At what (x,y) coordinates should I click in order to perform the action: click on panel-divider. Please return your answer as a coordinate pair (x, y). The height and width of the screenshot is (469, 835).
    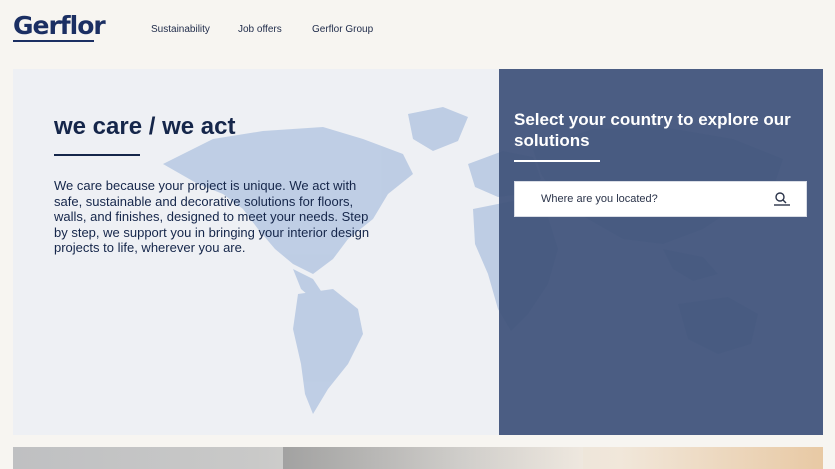
    Looking at the image, I should click on (557, 161).